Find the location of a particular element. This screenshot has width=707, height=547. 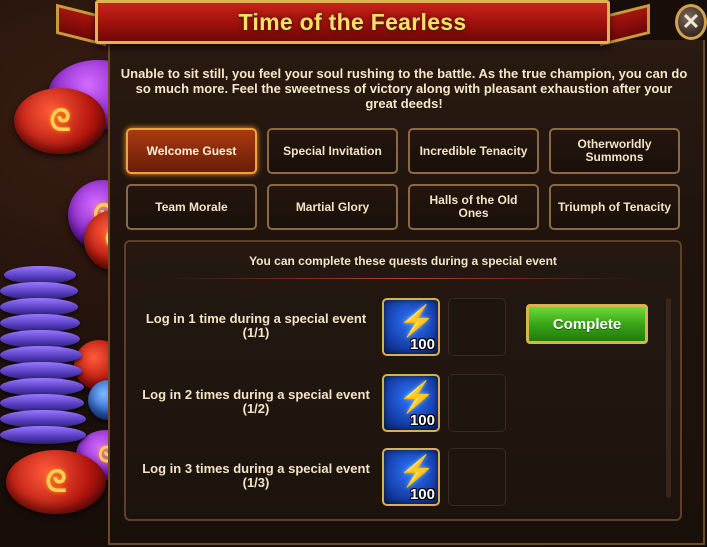

complete-button: Complete is located at coordinates (587, 324).